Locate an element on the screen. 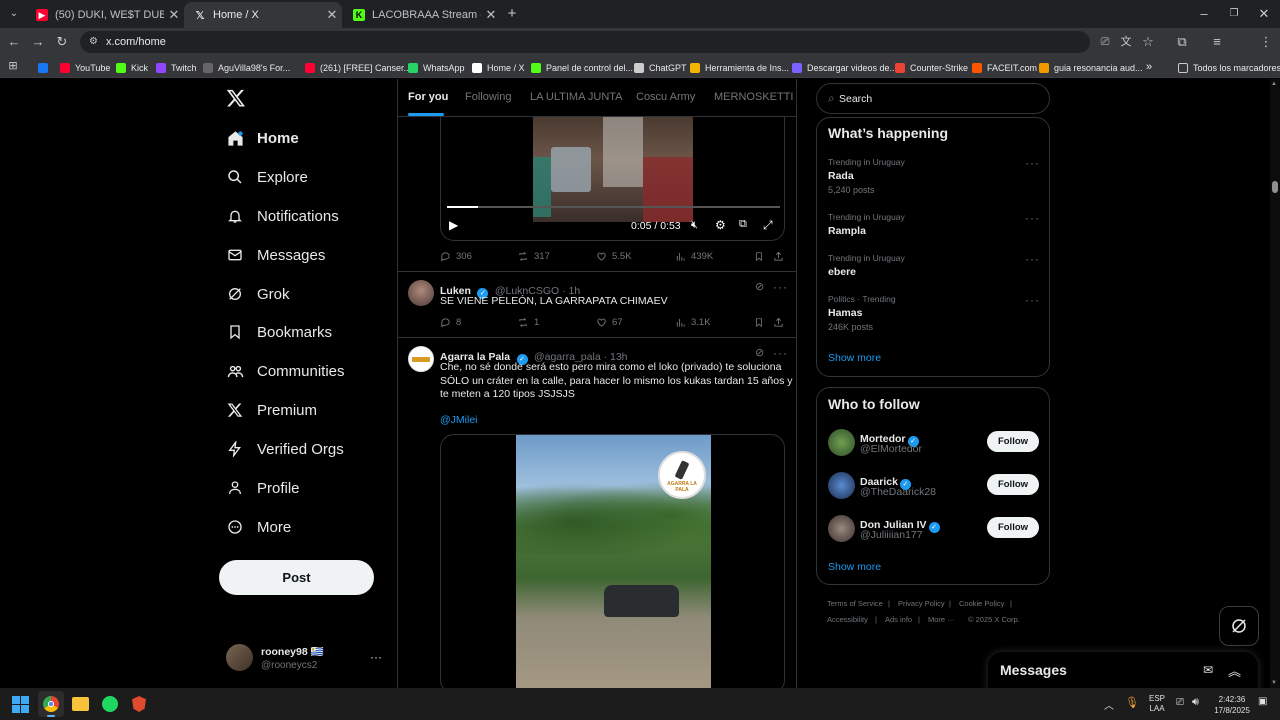 The height and width of the screenshot is (720, 1280). video-progress-track is located at coordinates (613, 207).